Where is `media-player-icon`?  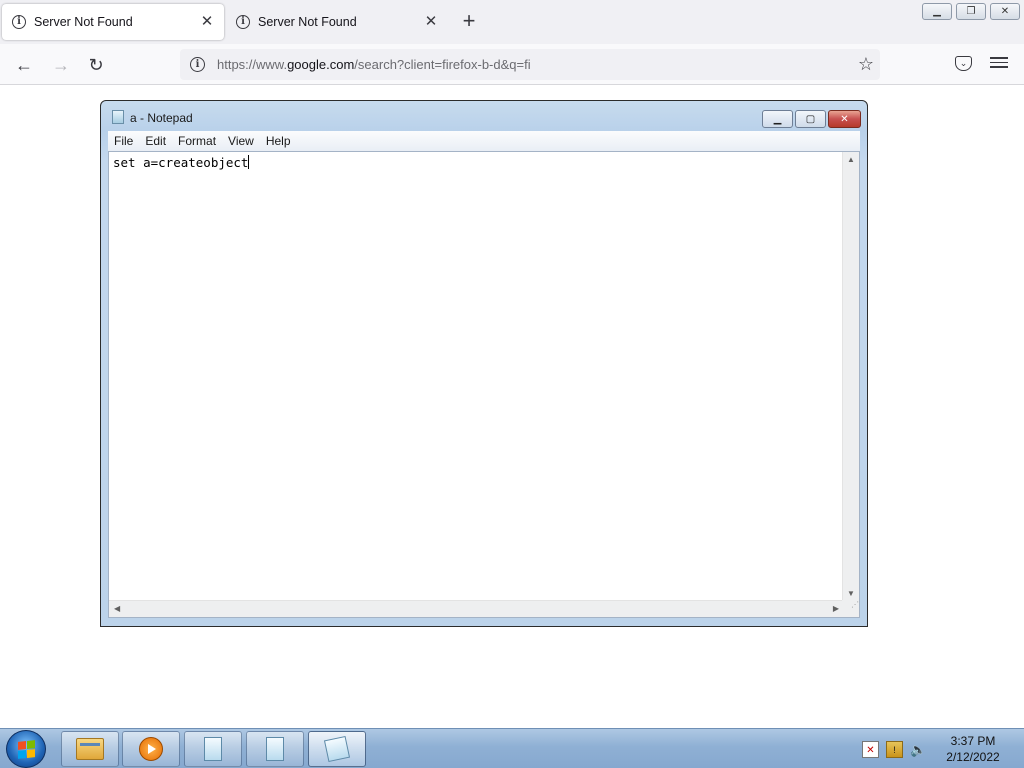
media-player-icon is located at coordinates (151, 749).